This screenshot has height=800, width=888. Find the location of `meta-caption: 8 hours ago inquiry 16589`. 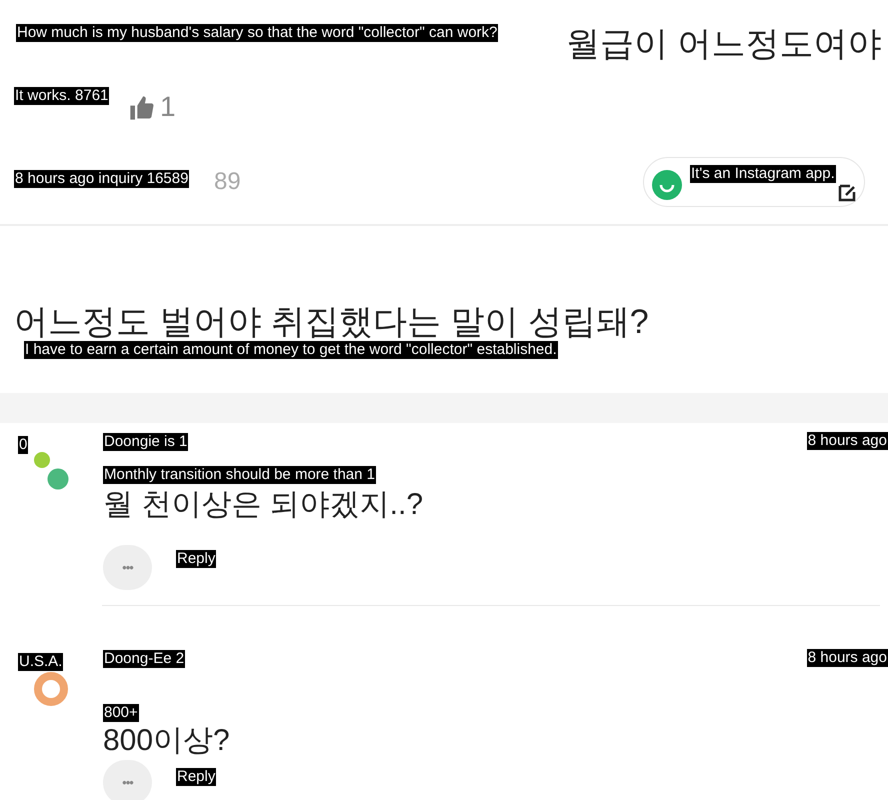

meta-caption: 8 hours ago inquiry 16589 is located at coordinates (102, 179).